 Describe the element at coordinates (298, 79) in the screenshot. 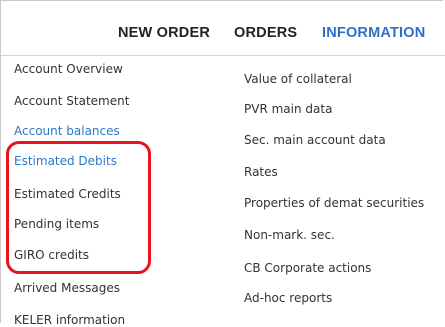

I see `menu-item-value-of-collateral: Value of collateral` at that location.